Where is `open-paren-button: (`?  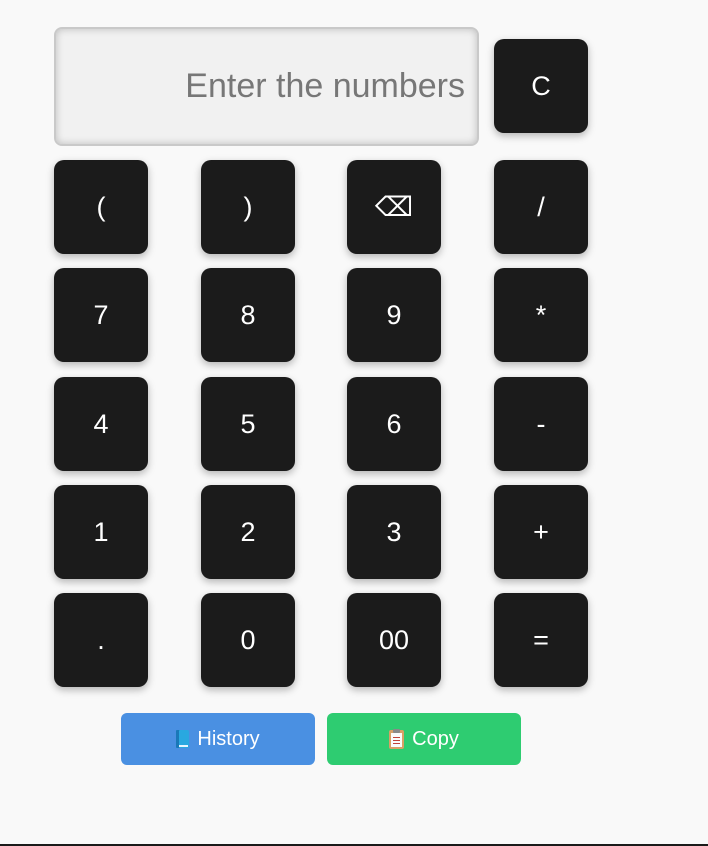
open-paren-button: ( is located at coordinates (101, 207).